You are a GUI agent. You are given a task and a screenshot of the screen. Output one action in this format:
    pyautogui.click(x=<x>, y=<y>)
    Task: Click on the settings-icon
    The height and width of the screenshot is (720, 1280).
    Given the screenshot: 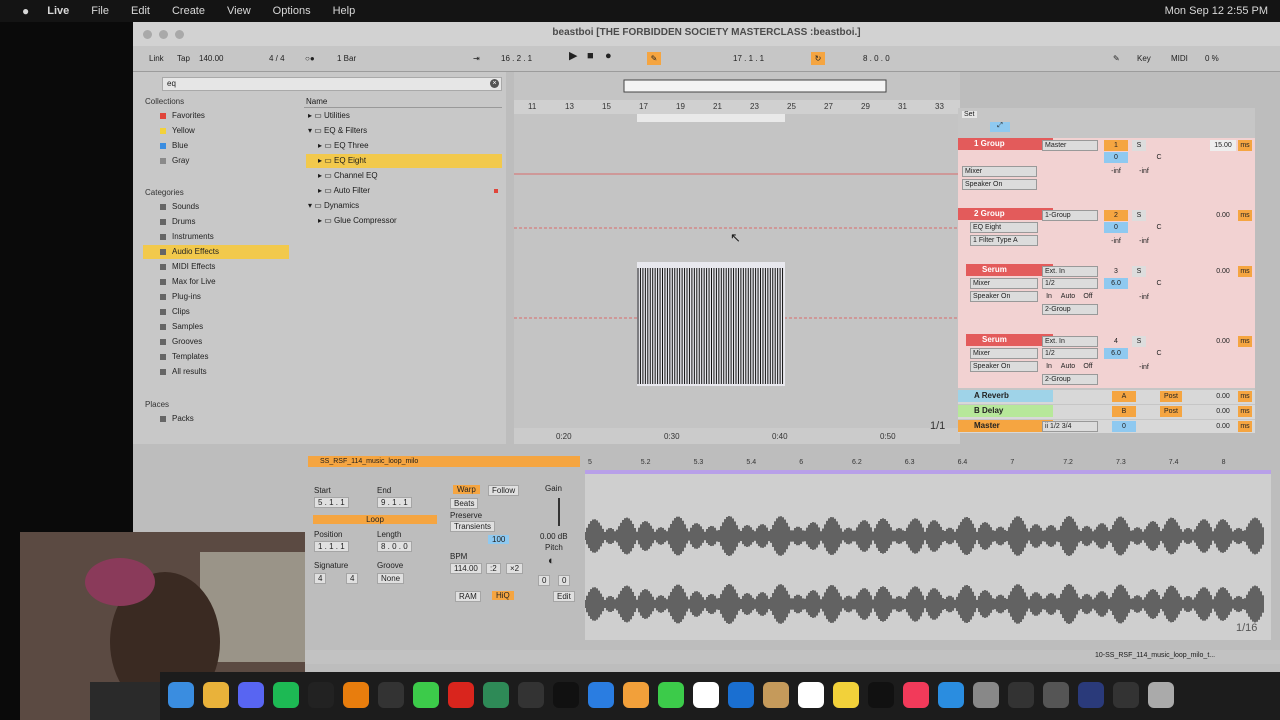 What is the action you would take?
    pyautogui.click(x=986, y=695)
    